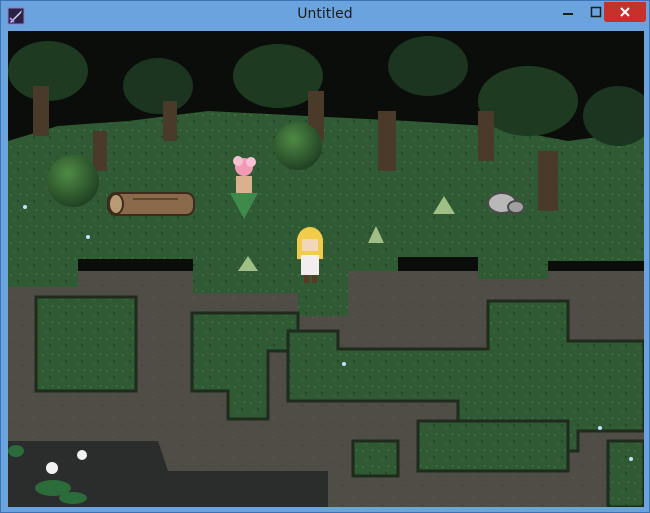 The image size is (650, 513). Describe the element at coordinates (375, 458) in the screenshot. I see `grass-patch-small` at that location.